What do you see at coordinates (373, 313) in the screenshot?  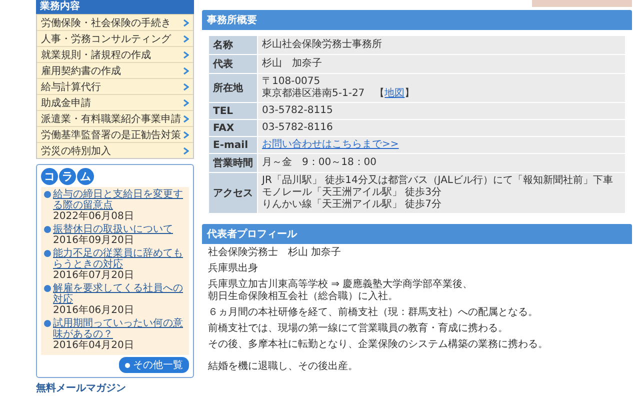 I see `profile-paragraph: ６ヵ月間の本社研修を経て、前橋支社（現：群馬支社）への配属となる。` at bounding box center [373, 313].